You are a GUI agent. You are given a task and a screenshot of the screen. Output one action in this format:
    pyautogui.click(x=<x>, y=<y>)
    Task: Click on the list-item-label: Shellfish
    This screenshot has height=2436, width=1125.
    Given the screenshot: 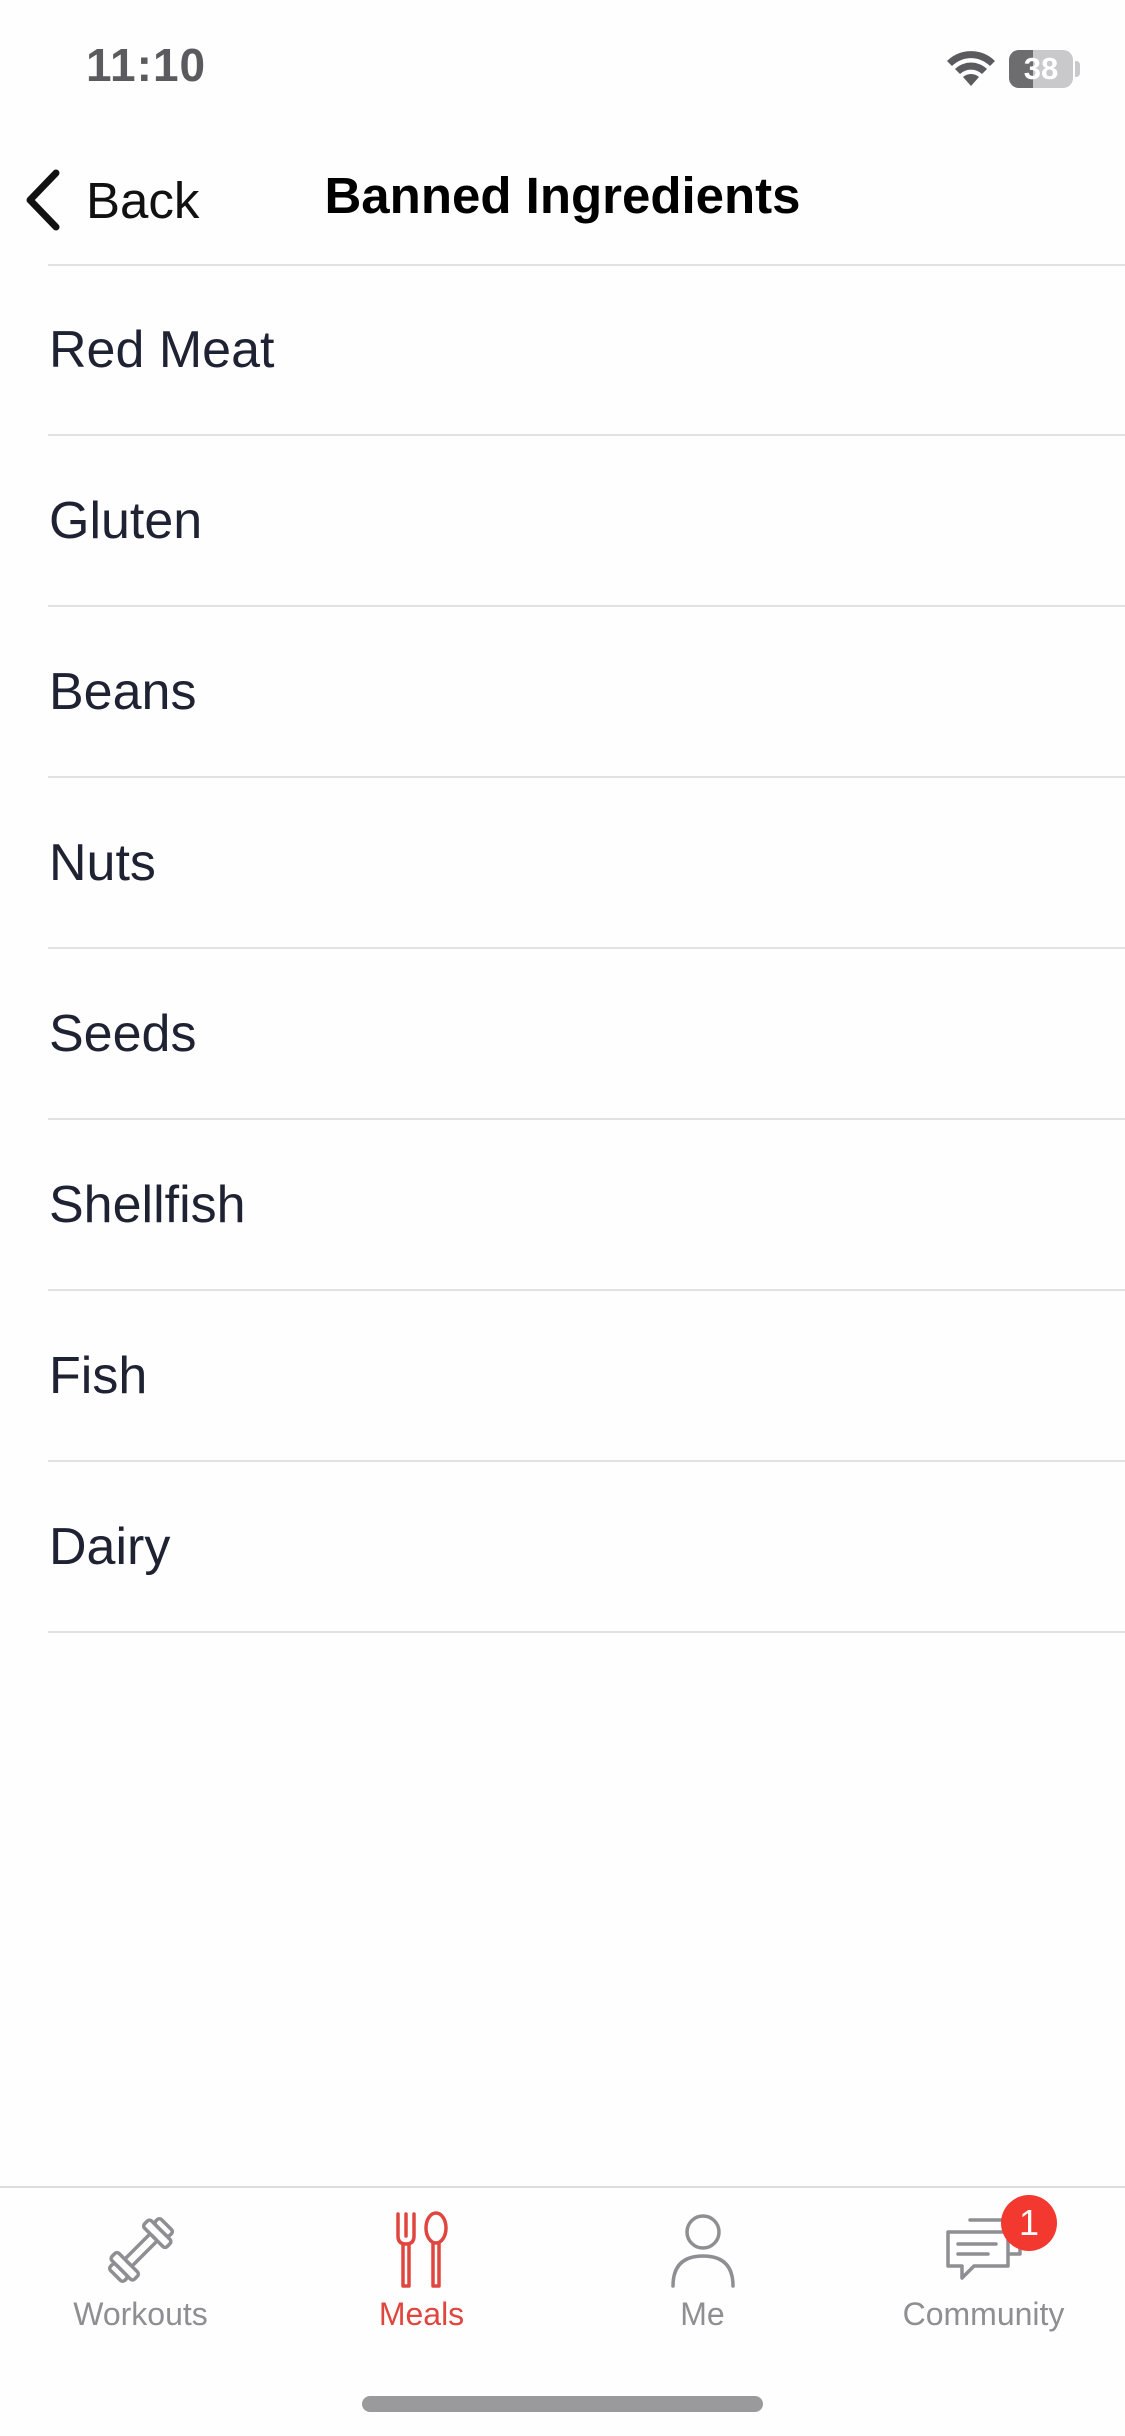 What is the action you would take?
    pyautogui.click(x=147, y=1205)
    